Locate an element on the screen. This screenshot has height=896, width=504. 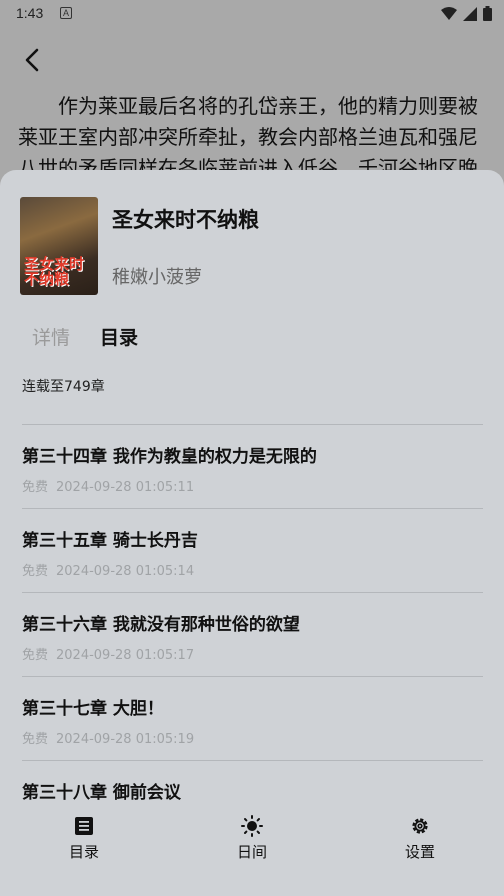
chevron-left-icon is located at coordinates (32, 60).